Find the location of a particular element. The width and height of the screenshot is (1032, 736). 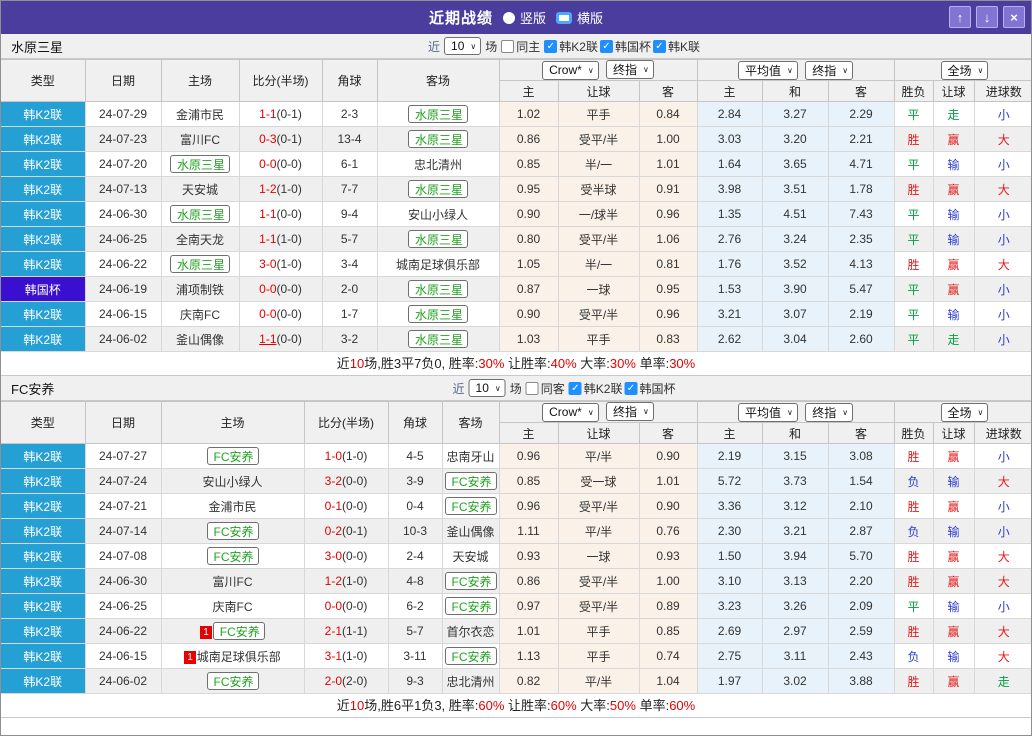

move-up-button: ↑ is located at coordinates (960, 17).